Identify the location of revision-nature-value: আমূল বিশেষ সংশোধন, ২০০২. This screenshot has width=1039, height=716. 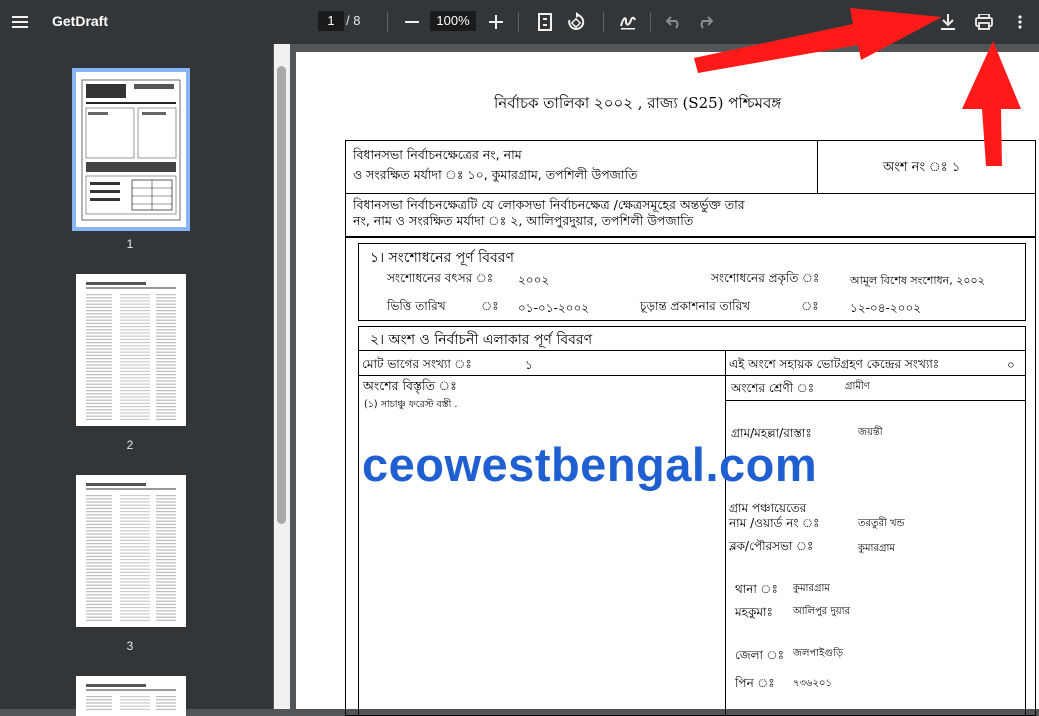
(917, 280).